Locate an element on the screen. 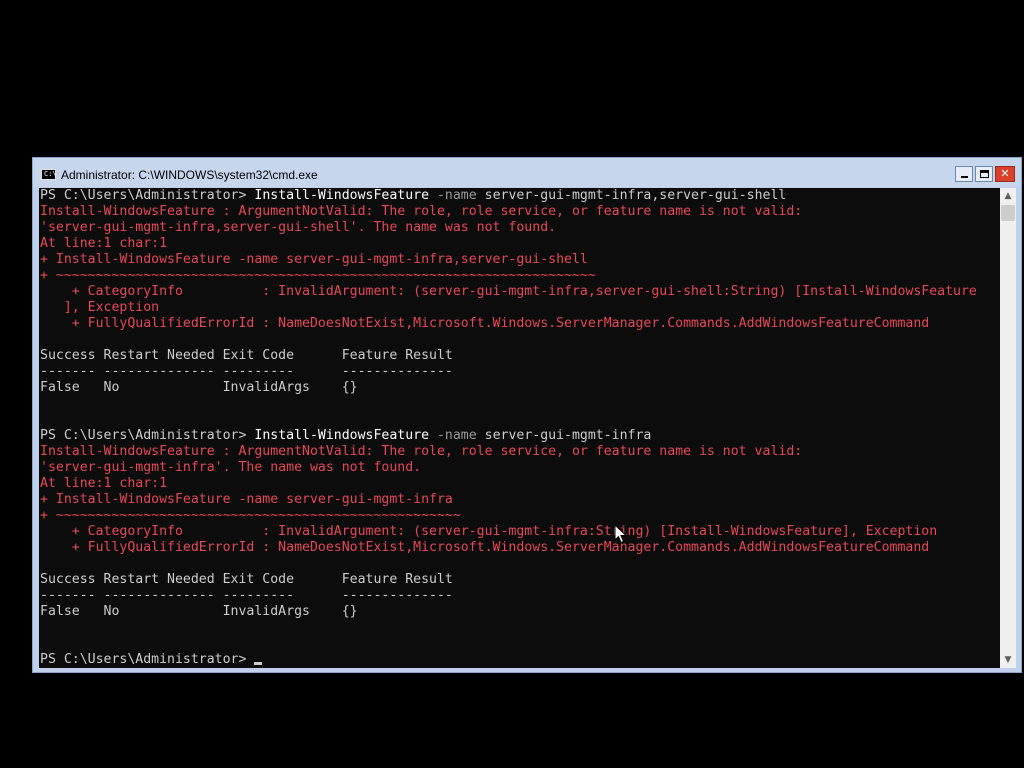 The width and height of the screenshot is (1024, 768). cmd-icon: C:\ is located at coordinates (49, 174).